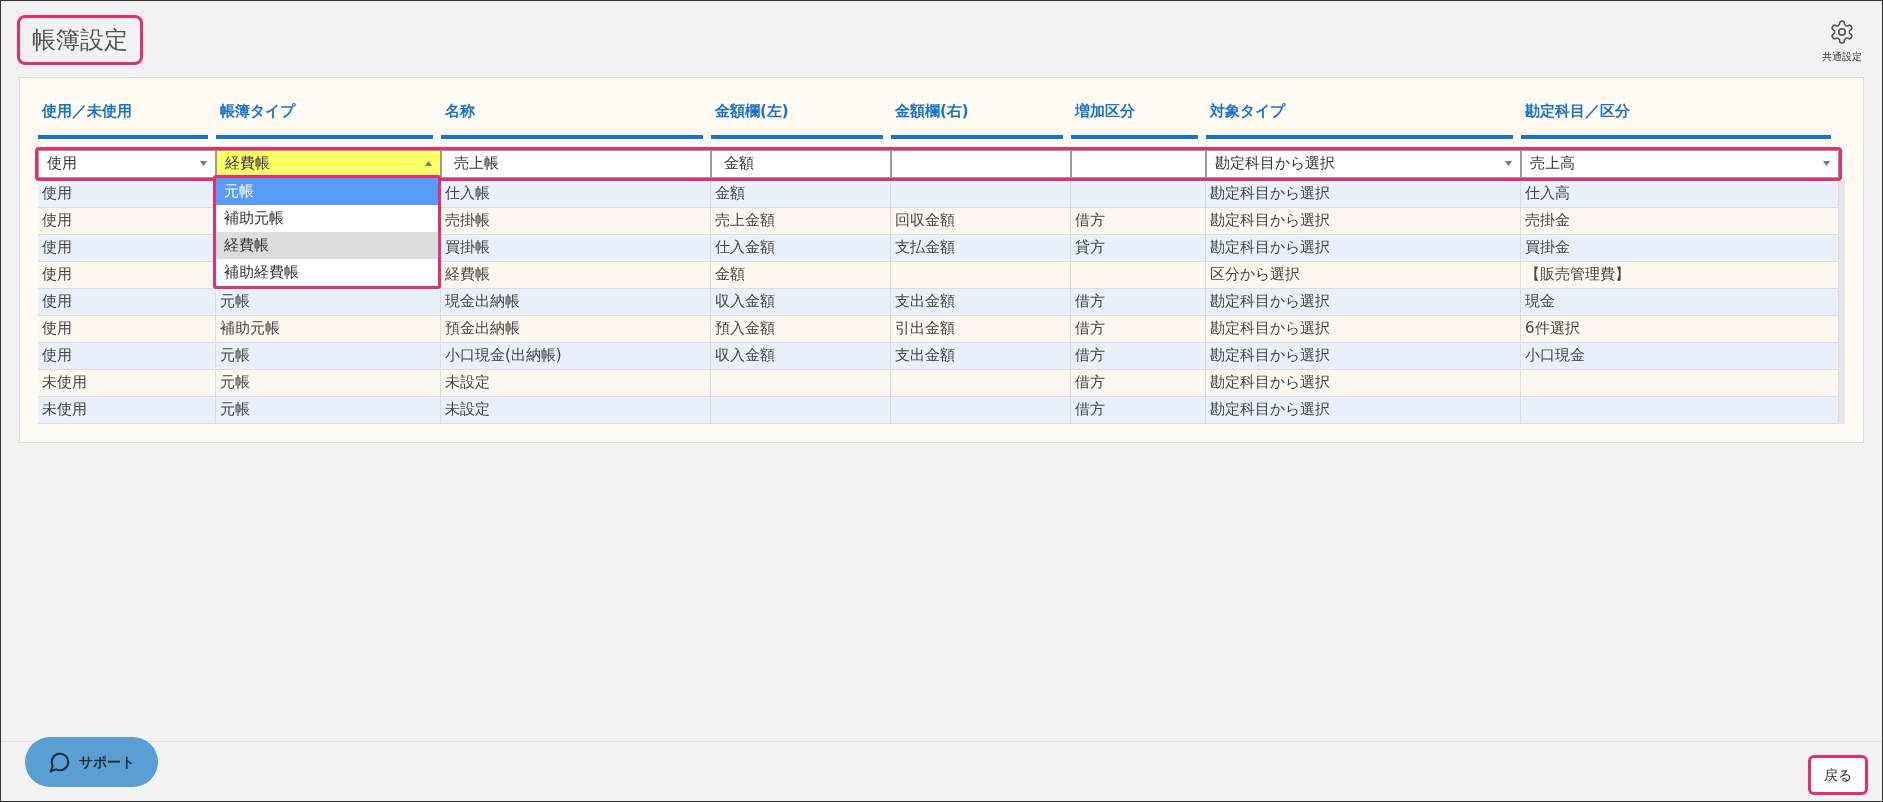  Describe the element at coordinates (1134, 117) in the screenshot. I see `column-header: 増加区分` at that location.